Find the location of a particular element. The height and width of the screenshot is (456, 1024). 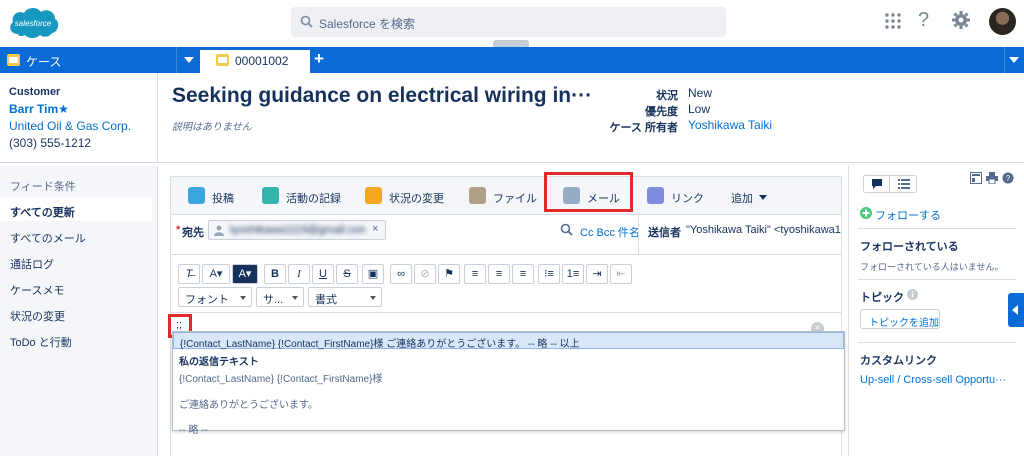

cc-bcc-subject-link: Cc Bcc 件名 is located at coordinates (610, 232).